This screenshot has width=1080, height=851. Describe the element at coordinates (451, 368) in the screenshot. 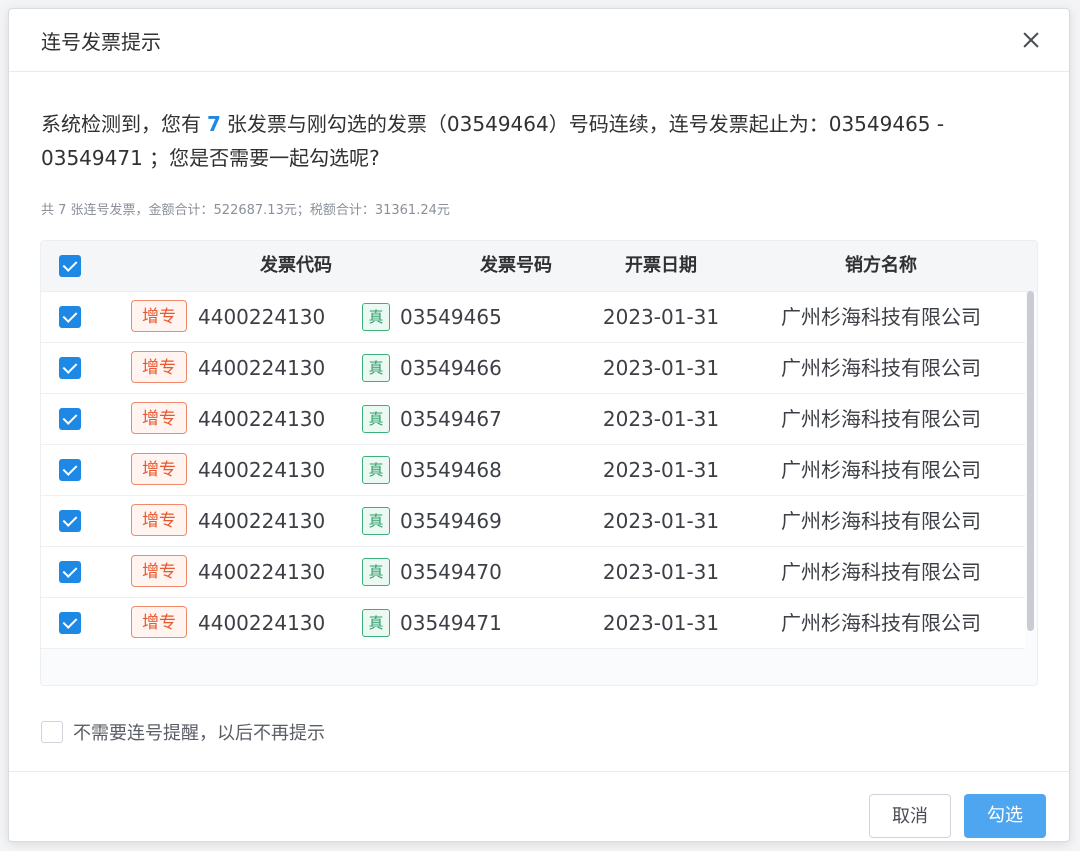

I see `invoice-number: 03549466` at that location.